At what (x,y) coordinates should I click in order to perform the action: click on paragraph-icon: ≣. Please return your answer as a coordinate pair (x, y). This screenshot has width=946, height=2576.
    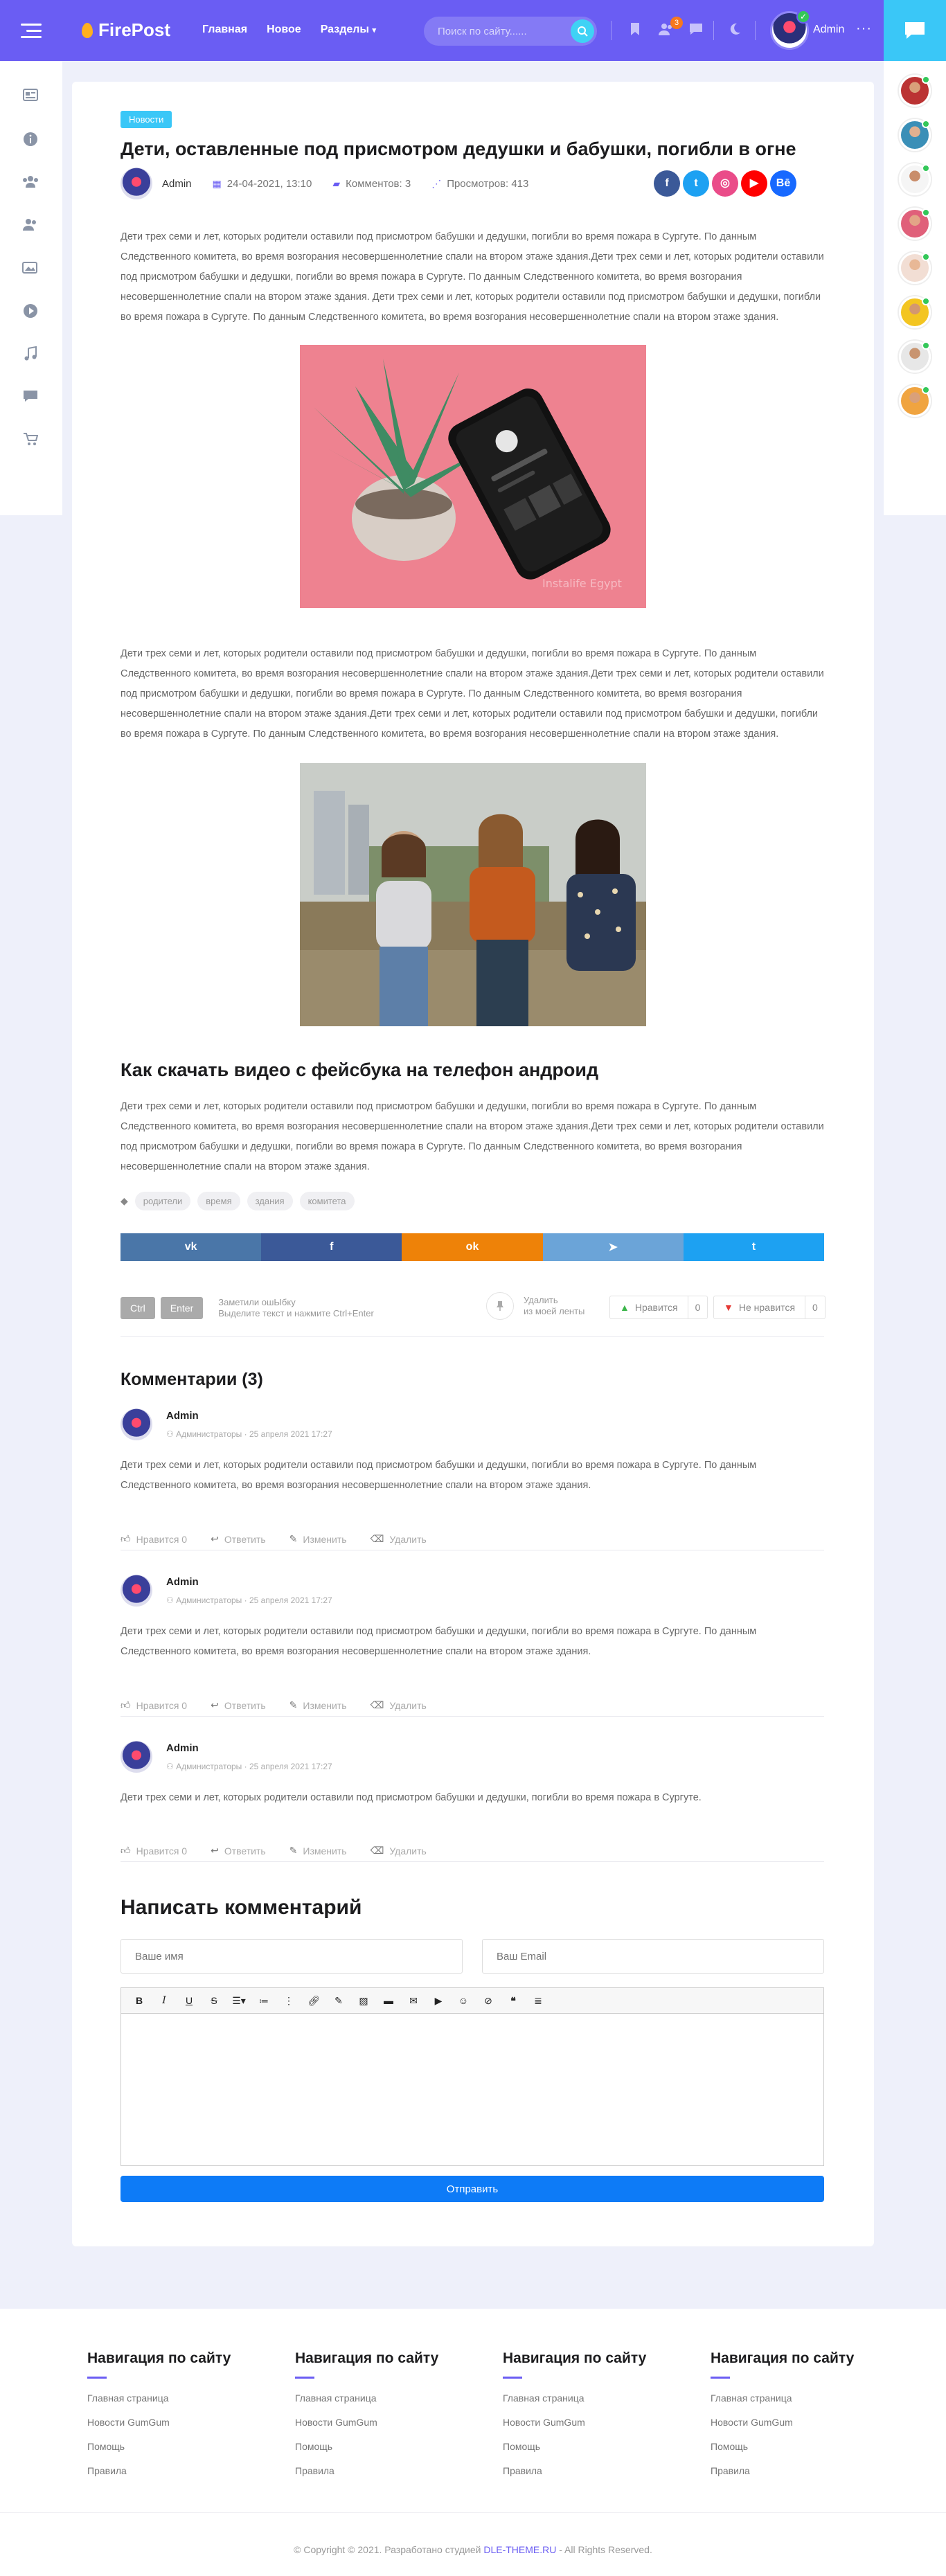
    Looking at the image, I should click on (538, 2001).